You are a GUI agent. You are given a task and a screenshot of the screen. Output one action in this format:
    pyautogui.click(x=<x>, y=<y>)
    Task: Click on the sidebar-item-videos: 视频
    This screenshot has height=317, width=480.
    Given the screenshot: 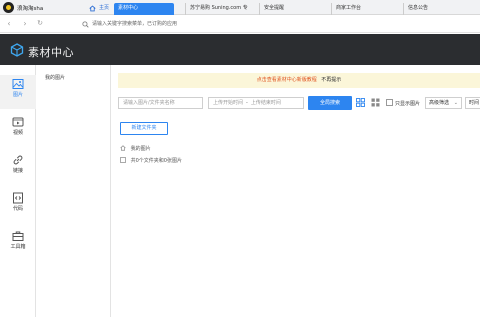 What is the action you would take?
    pyautogui.click(x=18, y=130)
    